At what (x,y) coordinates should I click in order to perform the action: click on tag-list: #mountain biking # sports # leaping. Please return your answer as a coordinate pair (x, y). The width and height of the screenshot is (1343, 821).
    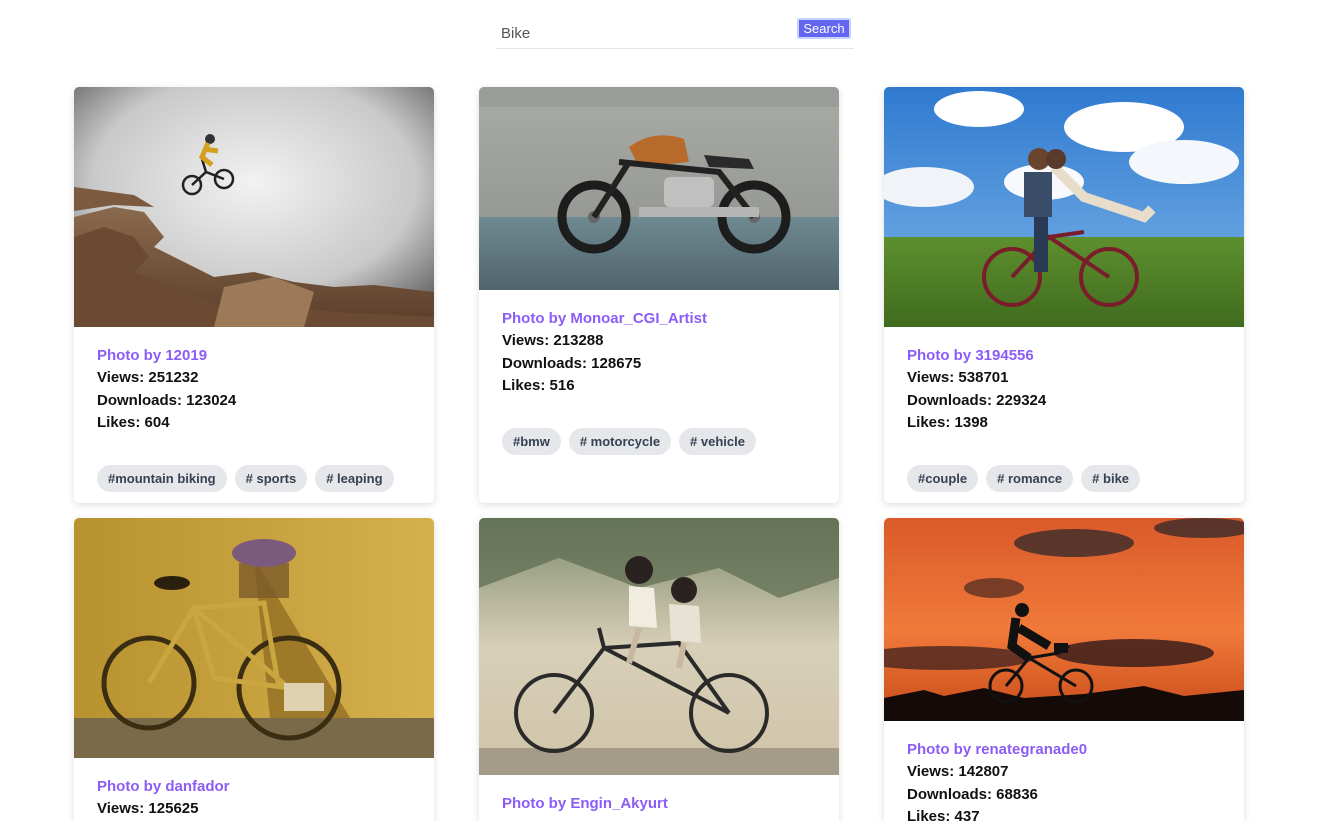
    Looking at the image, I should click on (254, 478).